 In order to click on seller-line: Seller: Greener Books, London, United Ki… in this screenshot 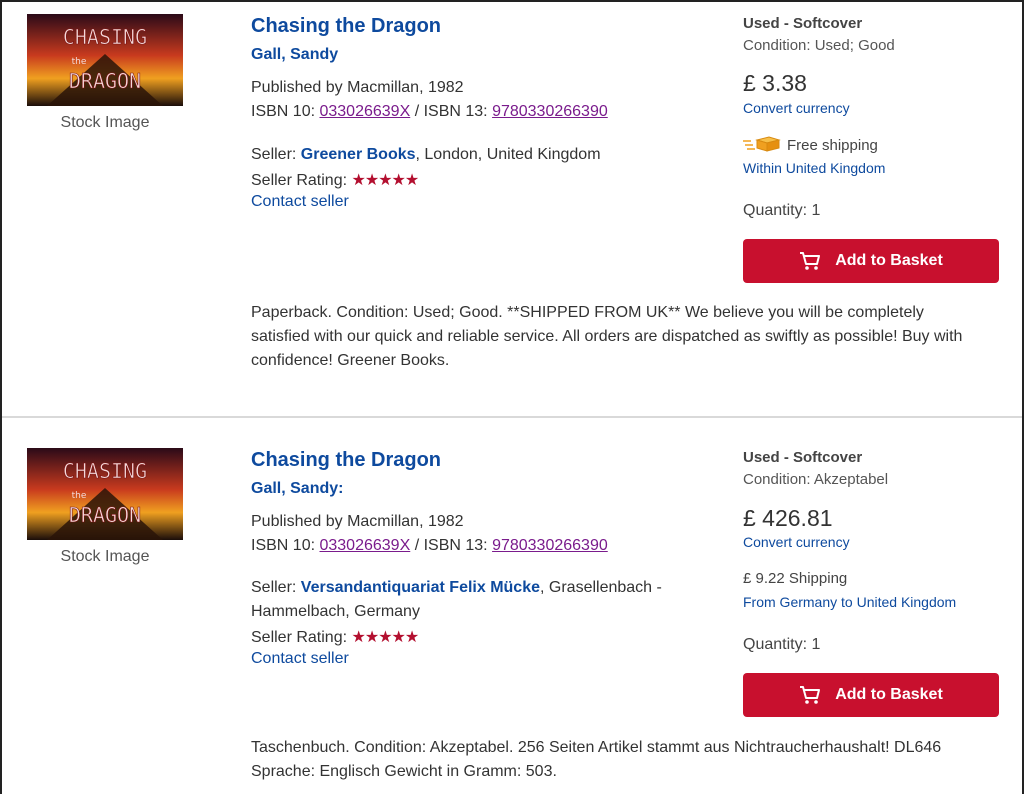, I will do `click(426, 155)`.